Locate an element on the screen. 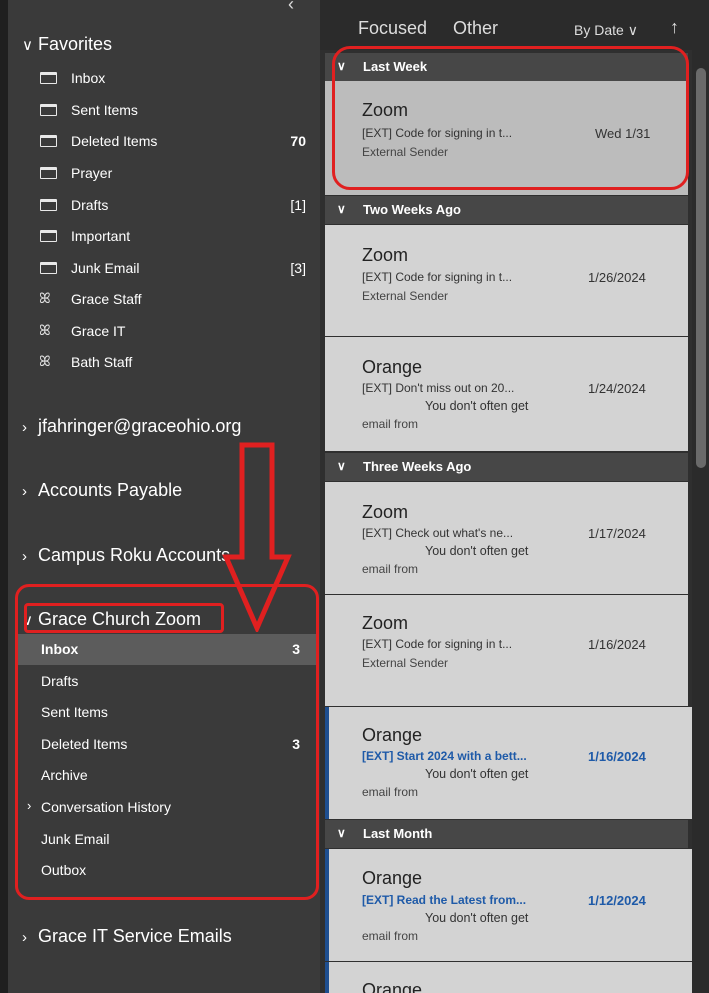  account-grace-church-zoom: ∨ Grace Church Zoom is located at coordinates (111, 619).